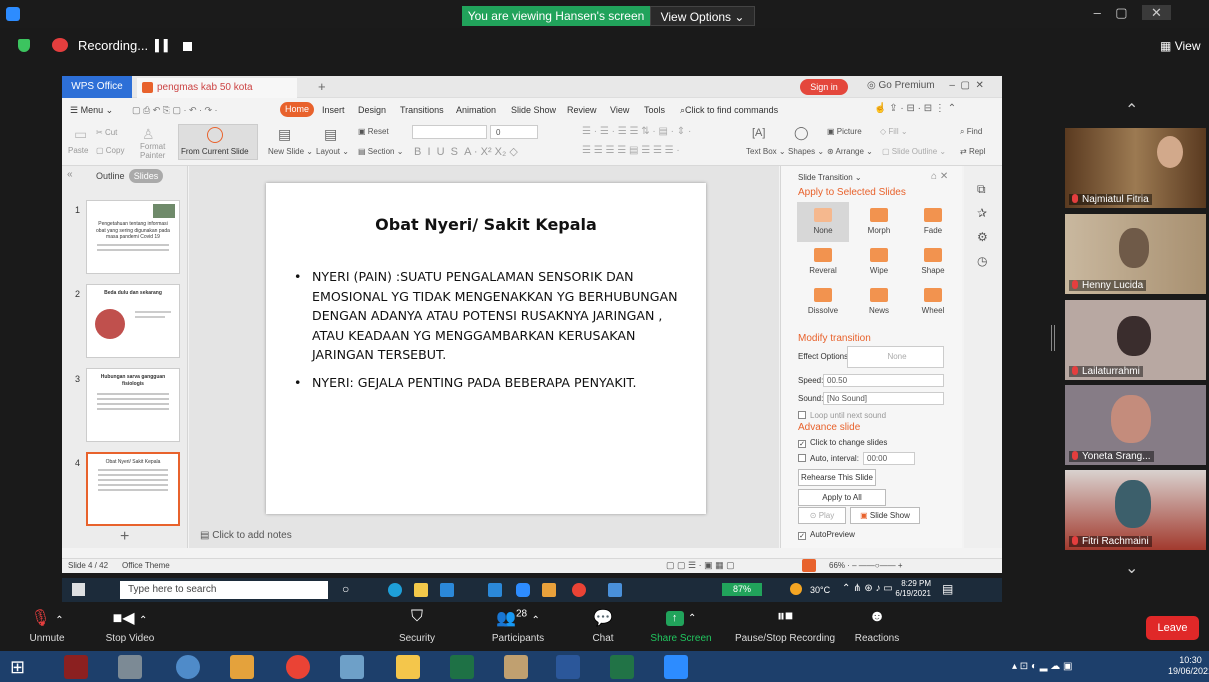 The height and width of the screenshot is (682, 1209). What do you see at coordinates (1042, 666) in the screenshot?
I see `system-tray-icons: ▴ ⊡ ◐ ▂ ☁ ▣` at bounding box center [1042, 666].